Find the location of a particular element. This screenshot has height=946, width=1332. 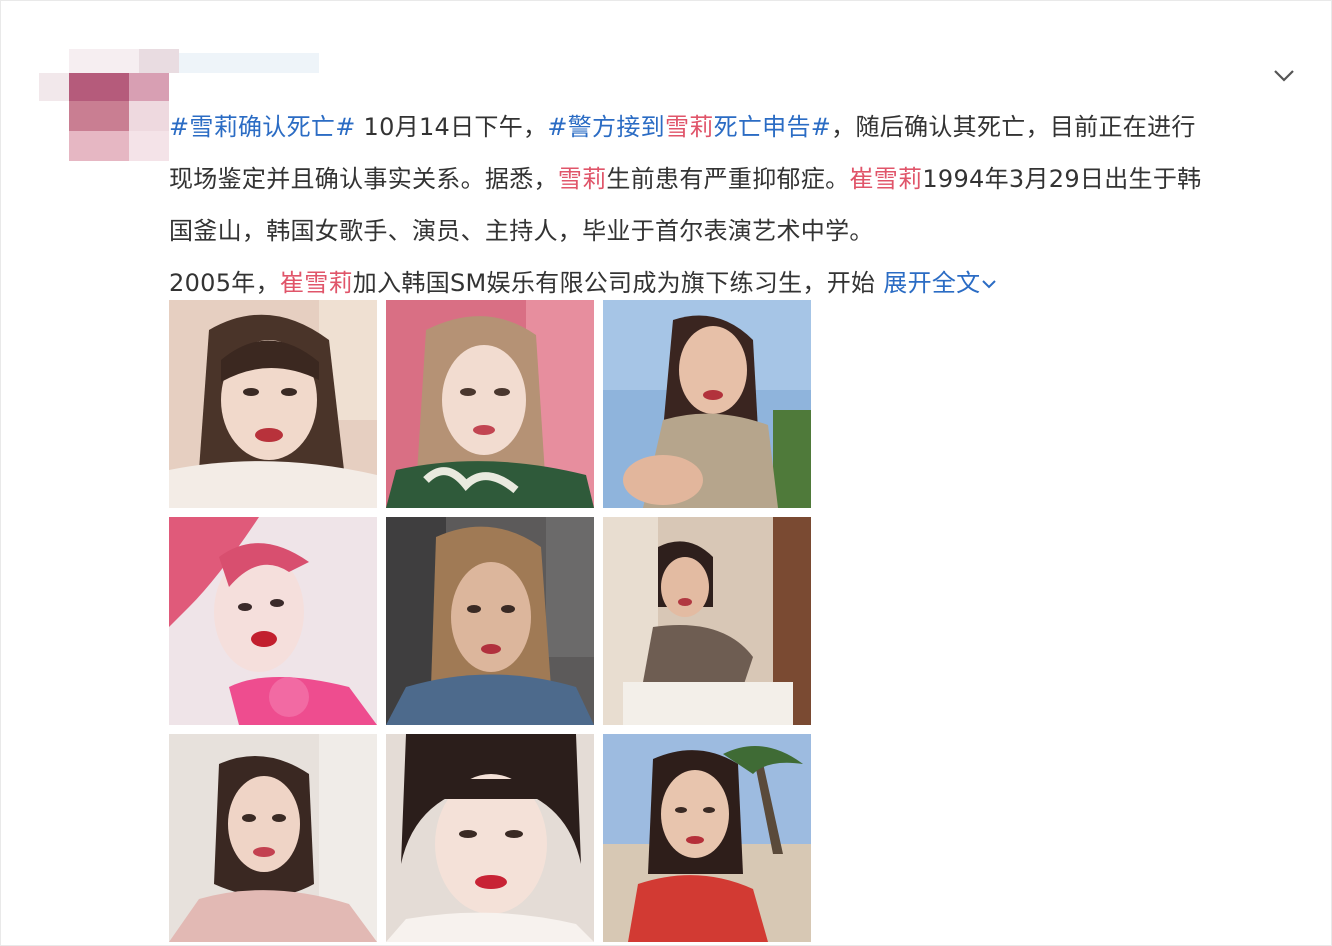

text-span: 国釜山，韩国女歌手、演员、主持人，毕业于首尔表演艺术中学。 is located at coordinates (521, 231).